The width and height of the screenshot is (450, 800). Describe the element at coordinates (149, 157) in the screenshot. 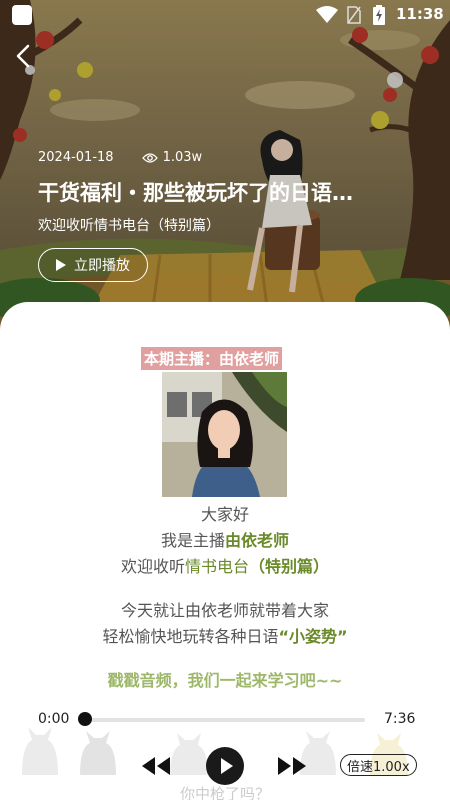

I see `eye-icon` at that location.